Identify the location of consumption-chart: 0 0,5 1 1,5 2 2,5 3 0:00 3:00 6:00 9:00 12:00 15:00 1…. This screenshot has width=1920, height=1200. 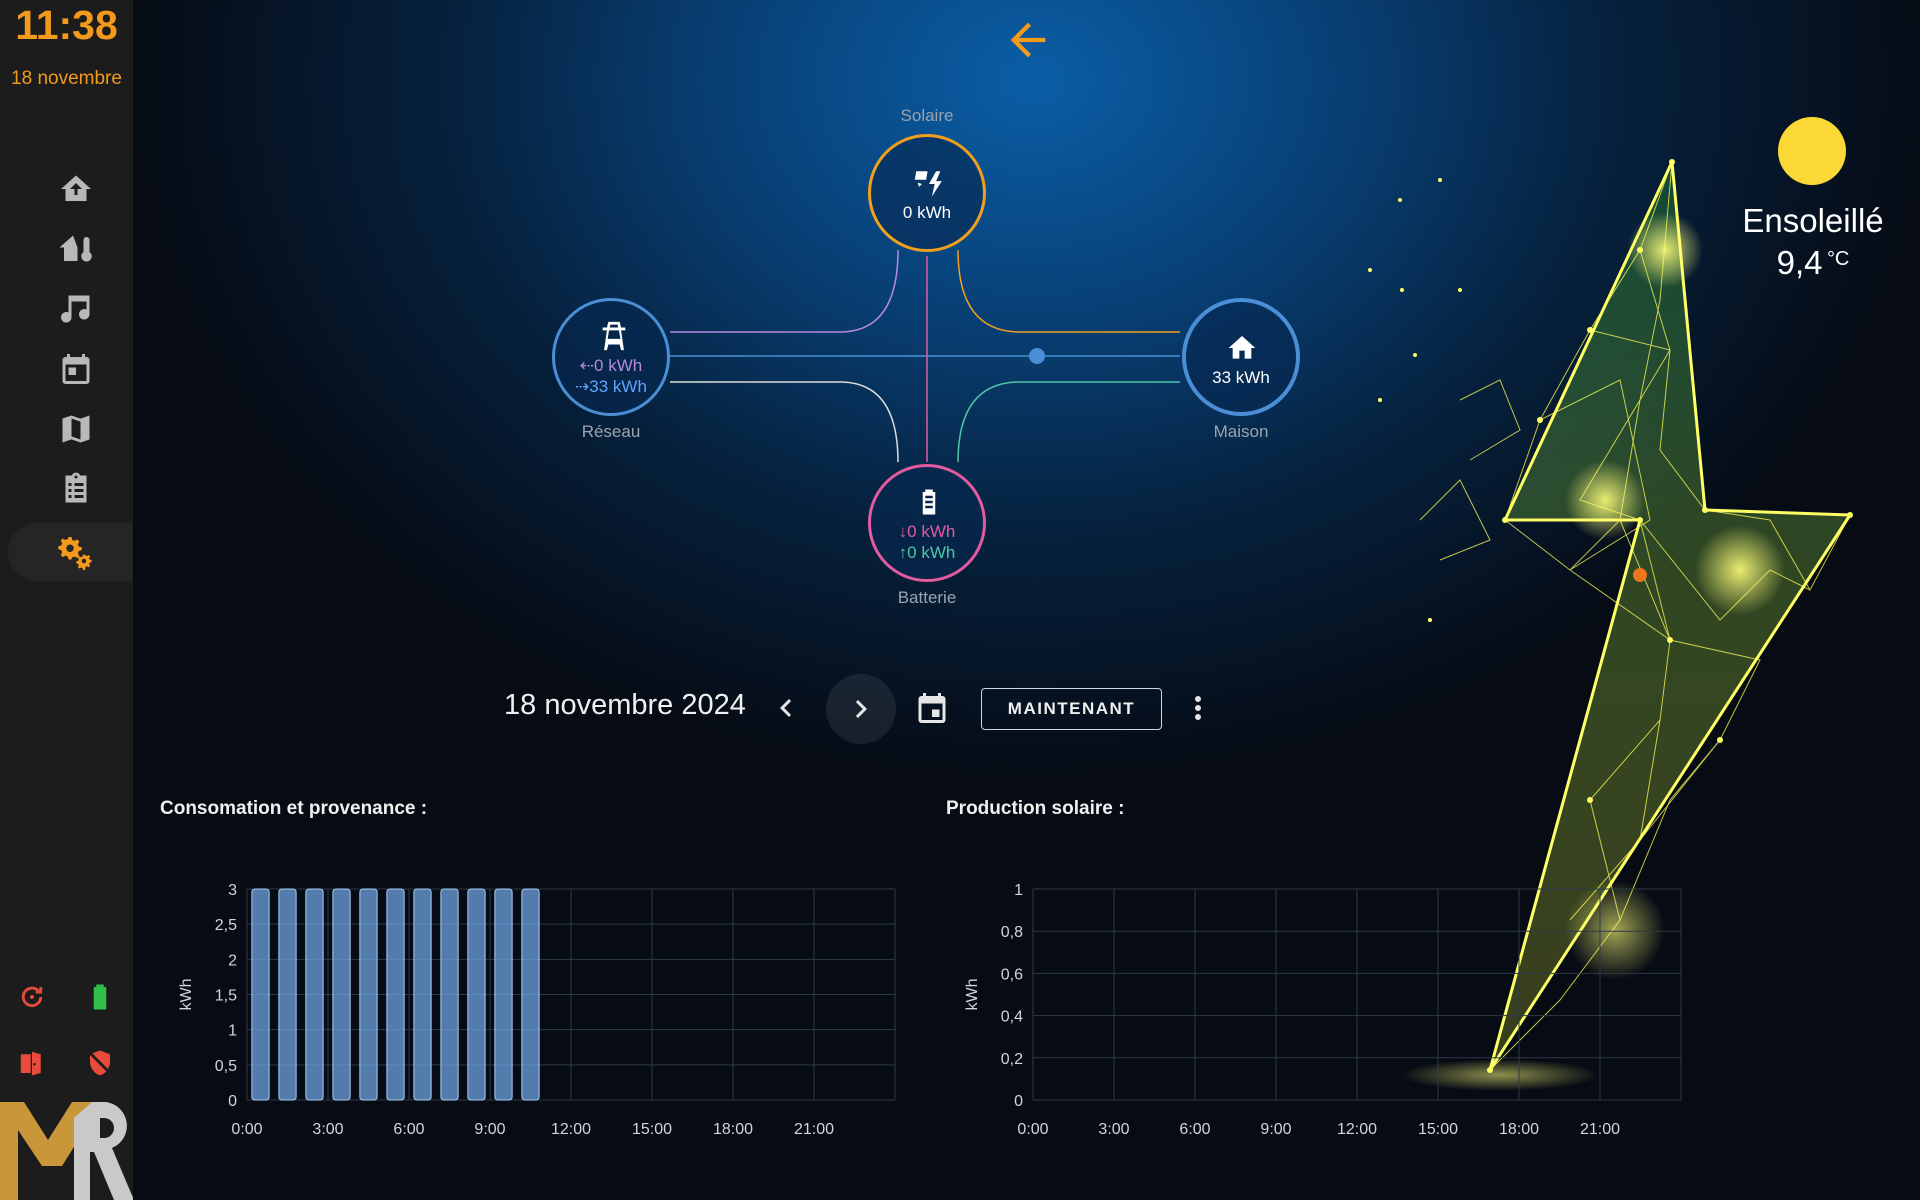
(537, 1010).